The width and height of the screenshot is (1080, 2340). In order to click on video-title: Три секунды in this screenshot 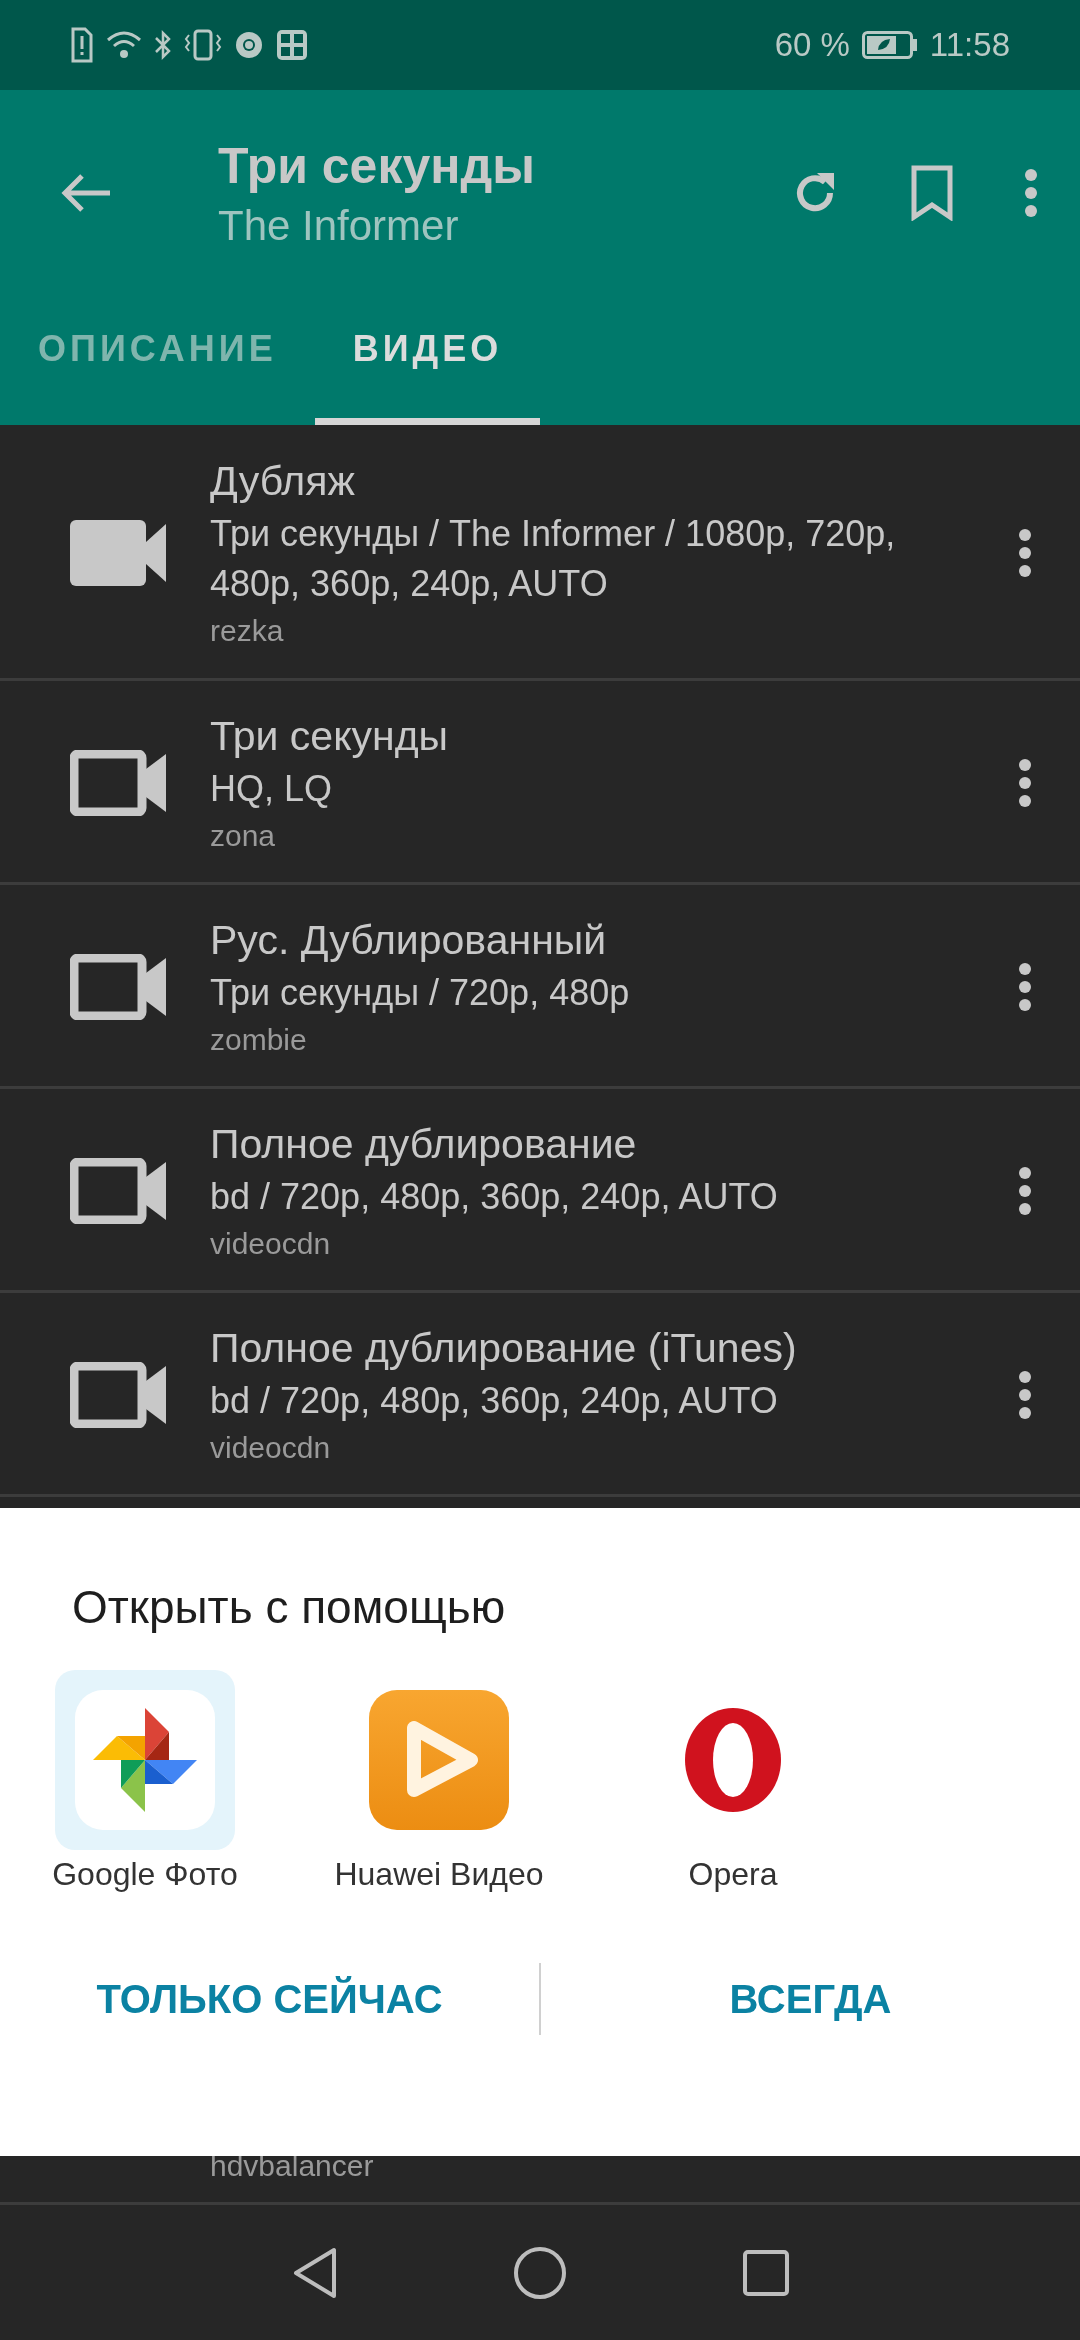, I will do `click(330, 736)`.